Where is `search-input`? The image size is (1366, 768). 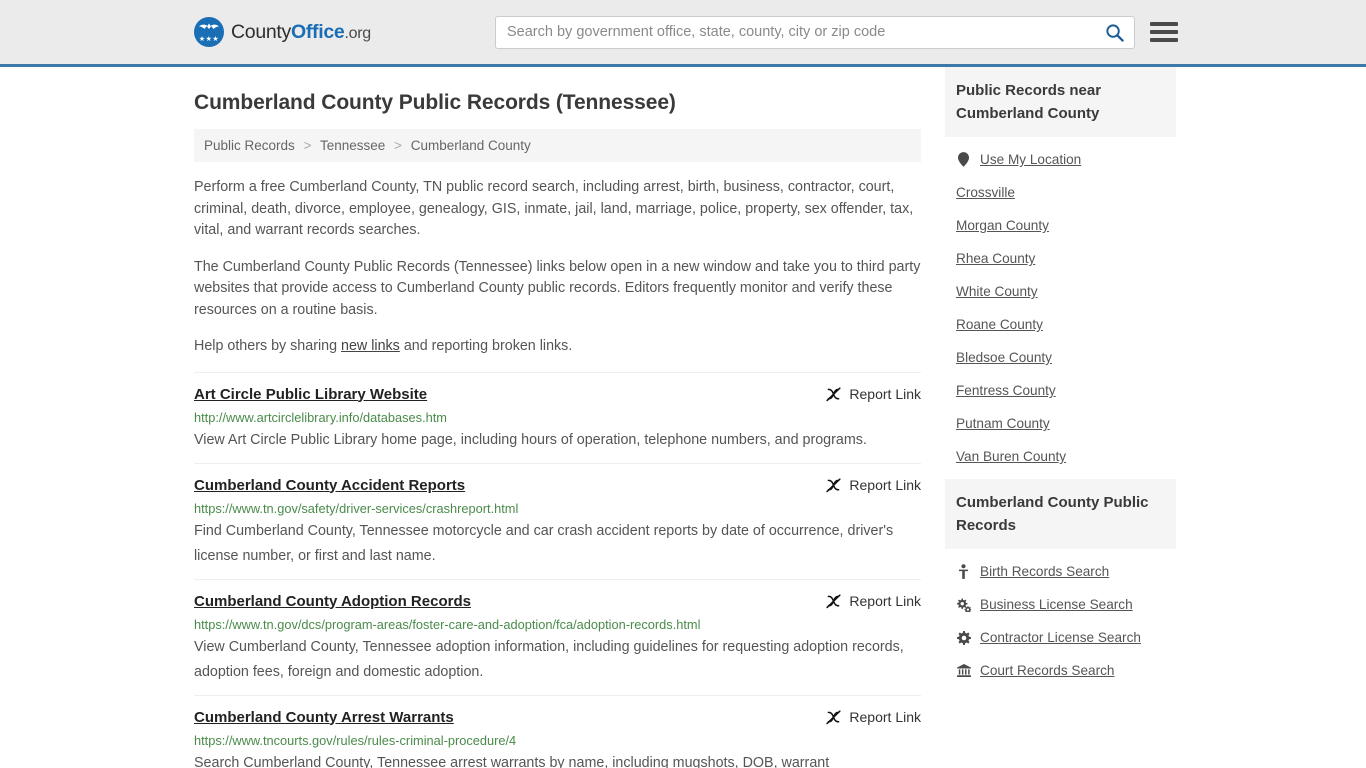 search-input is located at coordinates (795, 32).